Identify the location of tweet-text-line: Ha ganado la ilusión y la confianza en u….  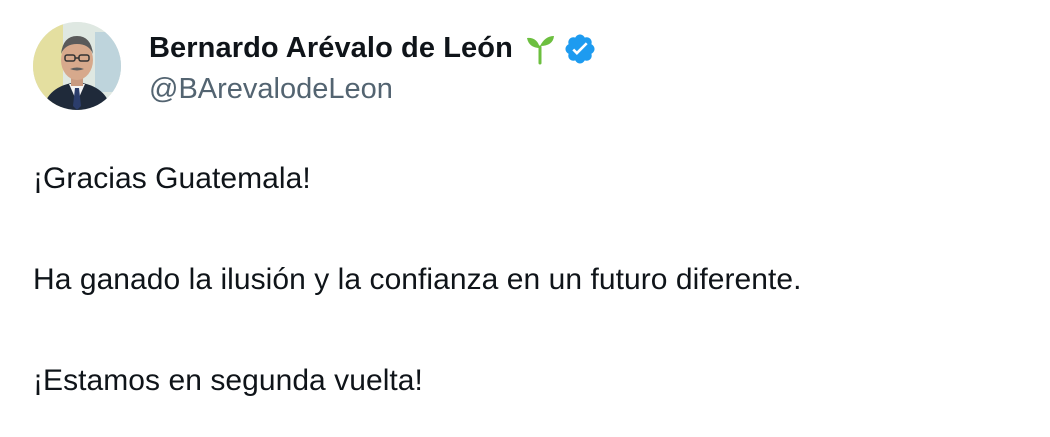
(417, 279).